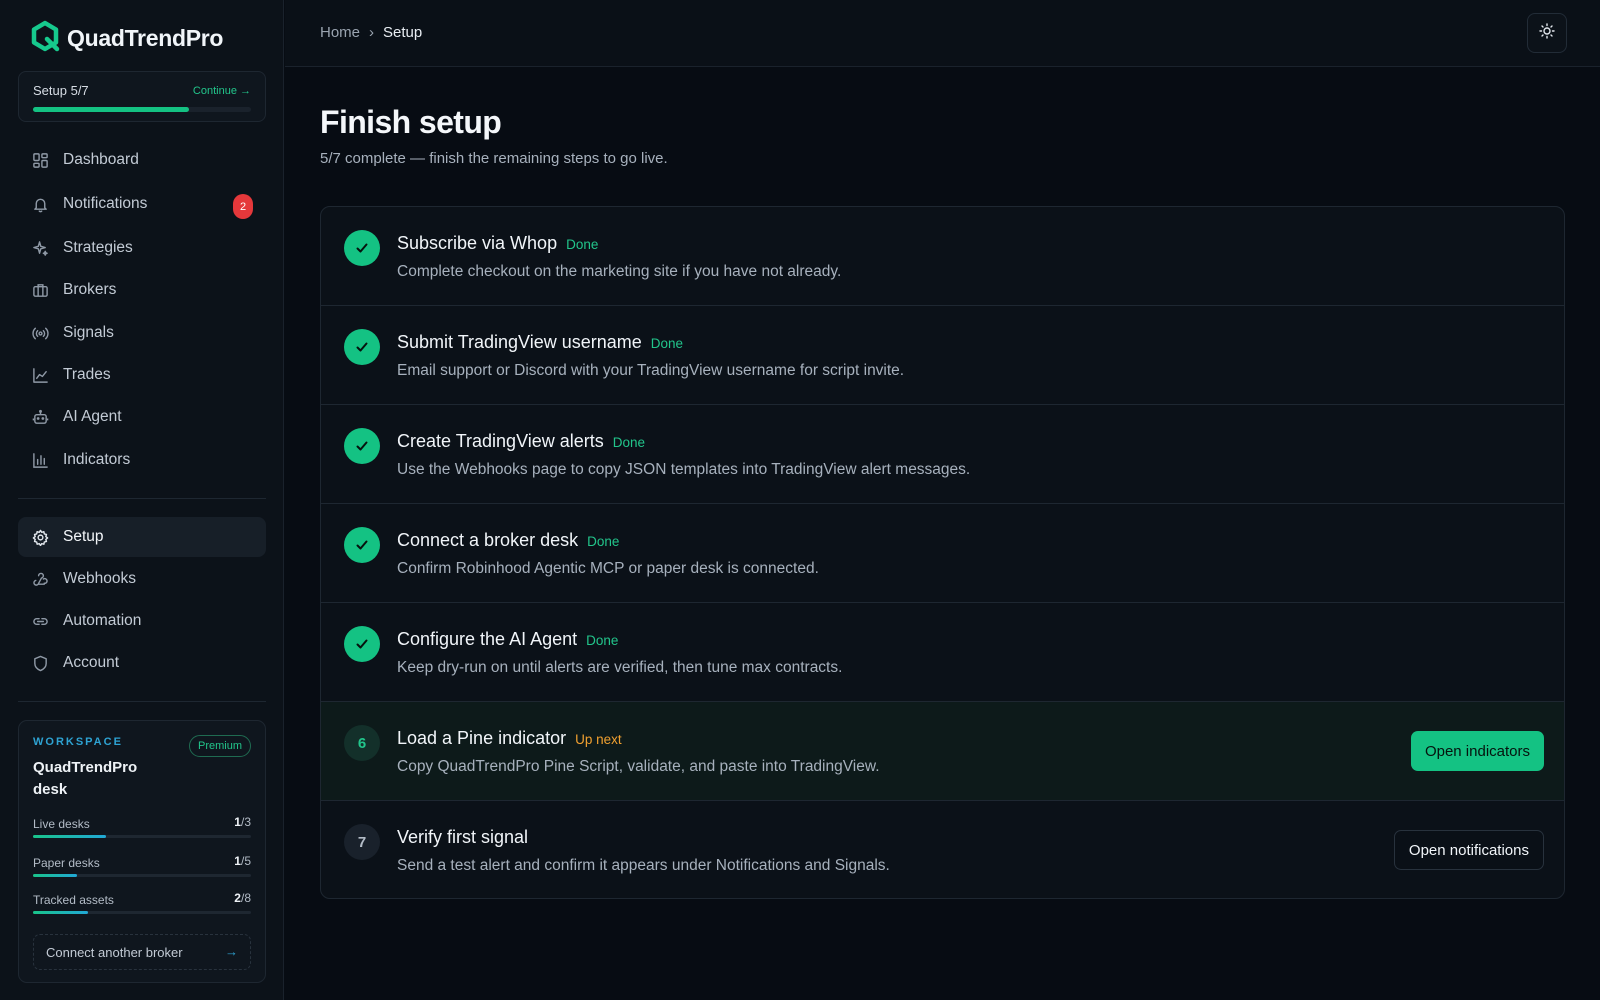 This screenshot has height=1000, width=1600. I want to click on sidebar-item-automation: Automation, so click(142, 621).